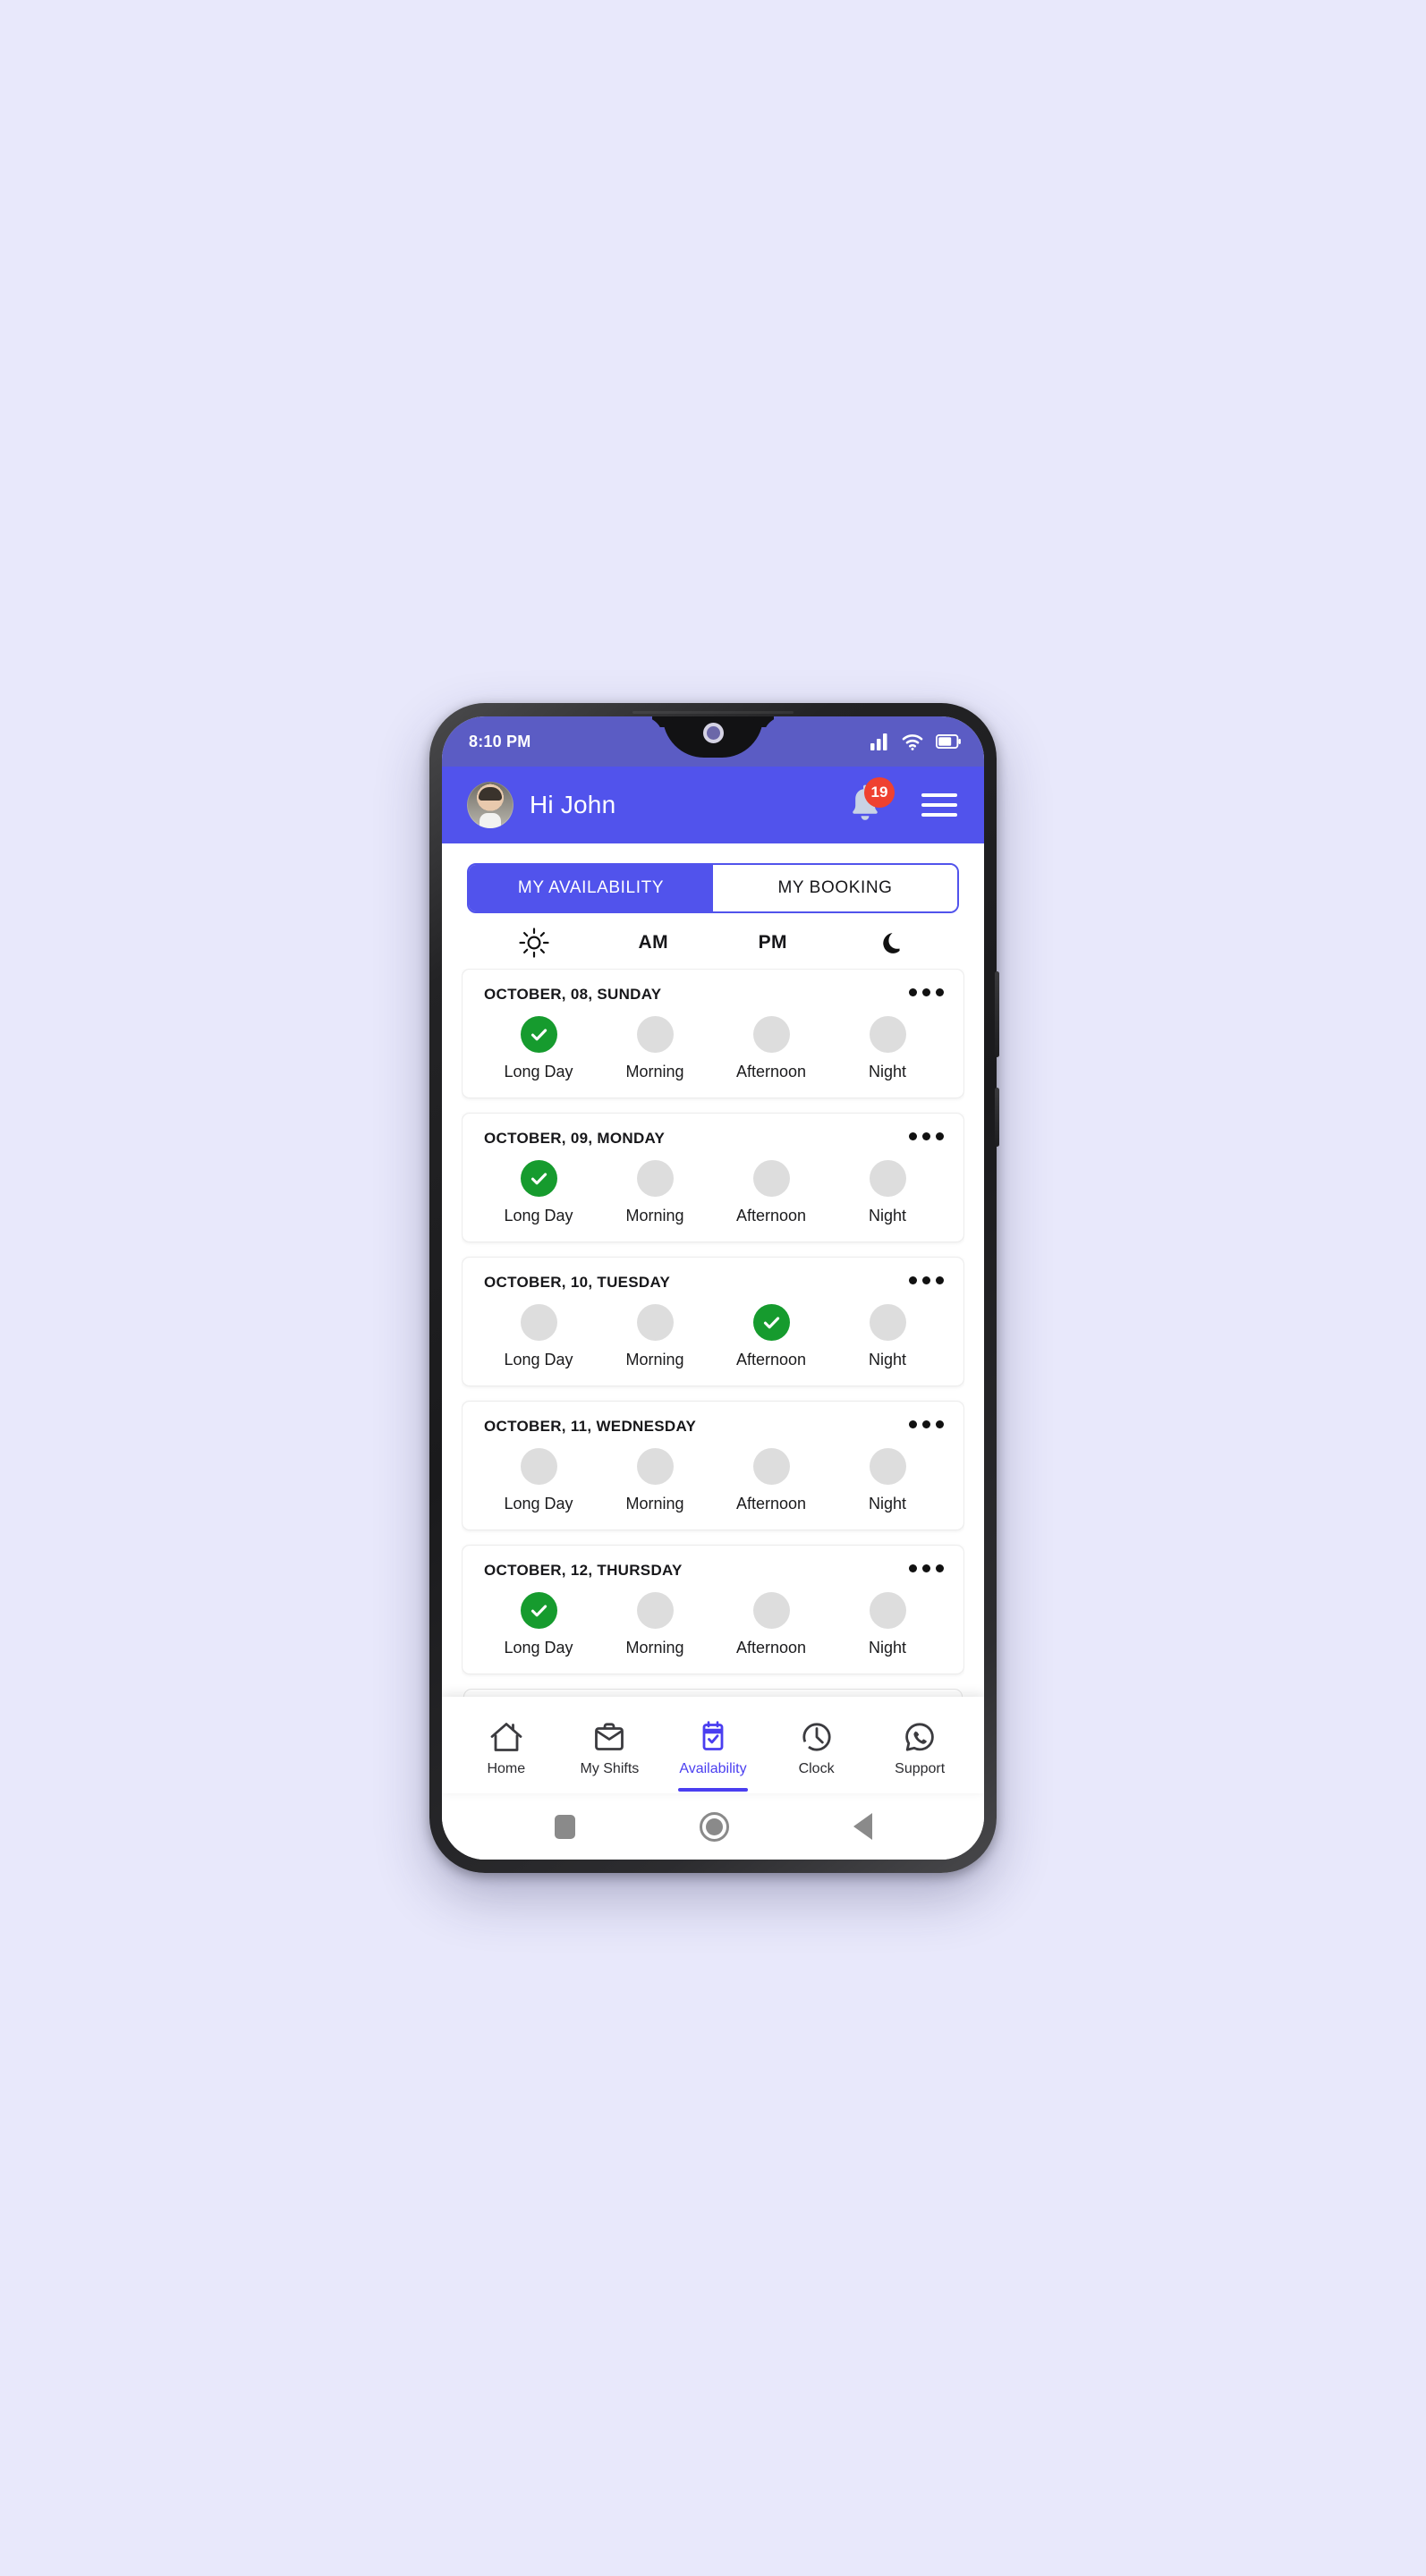 The height and width of the screenshot is (2576, 1426). What do you see at coordinates (880, 792) in the screenshot?
I see `notification-badge: 19` at bounding box center [880, 792].